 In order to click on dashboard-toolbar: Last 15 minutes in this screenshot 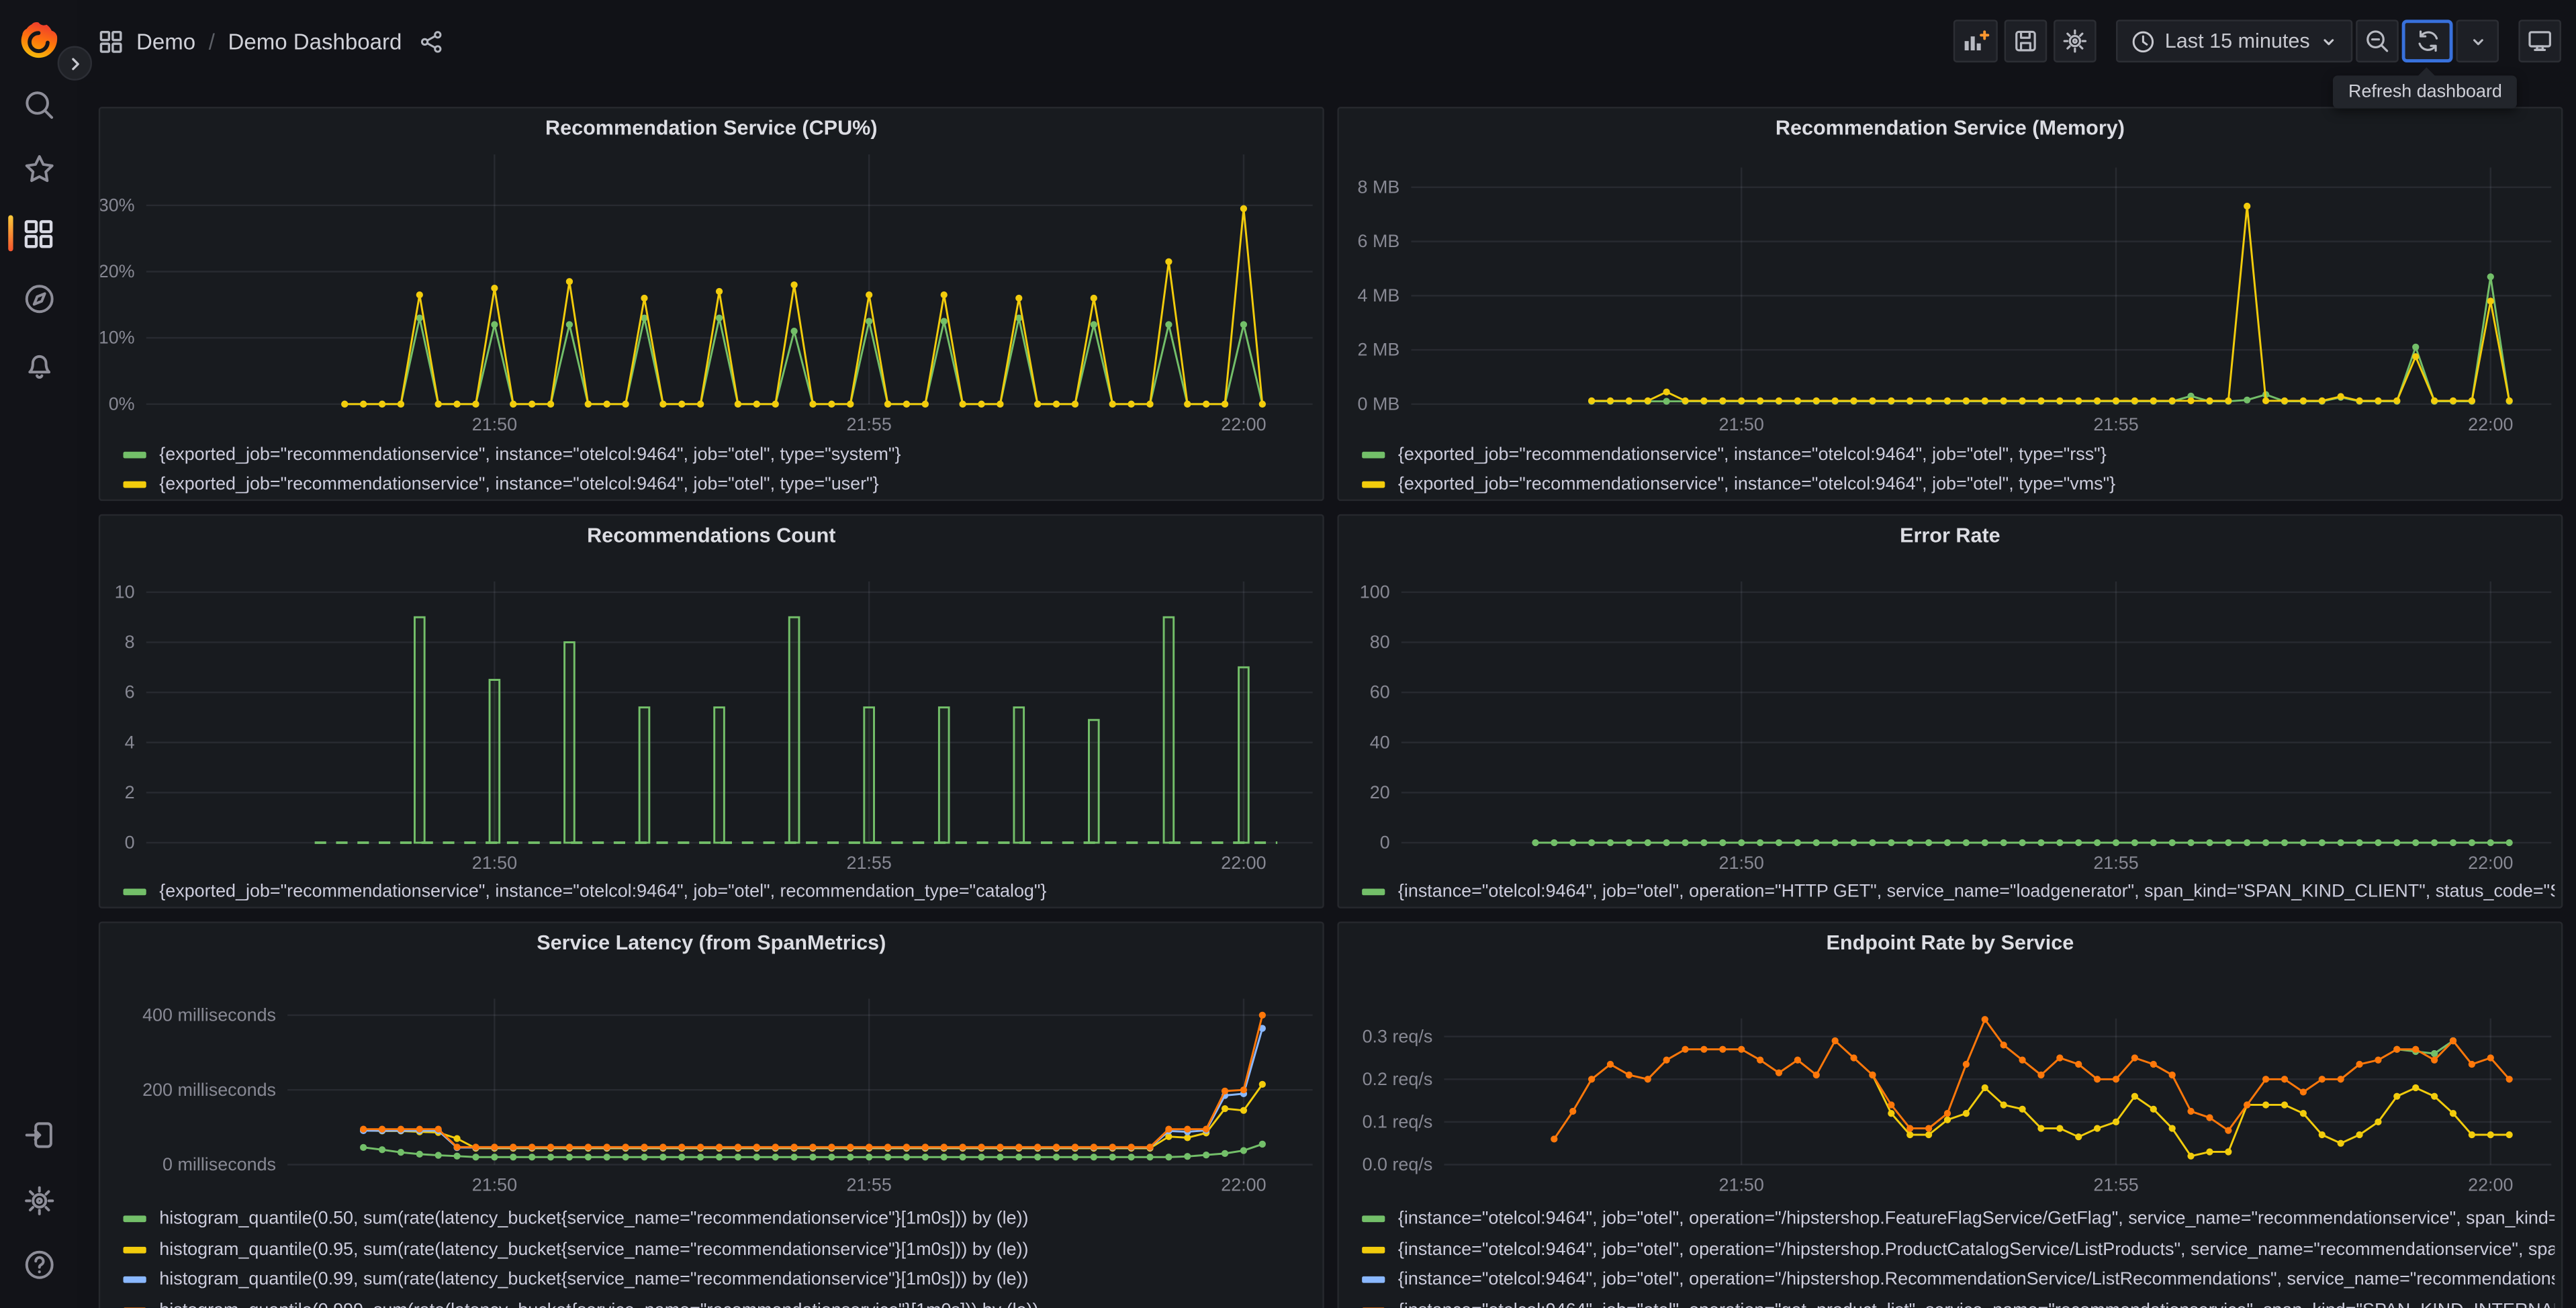, I will do `click(2257, 41)`.